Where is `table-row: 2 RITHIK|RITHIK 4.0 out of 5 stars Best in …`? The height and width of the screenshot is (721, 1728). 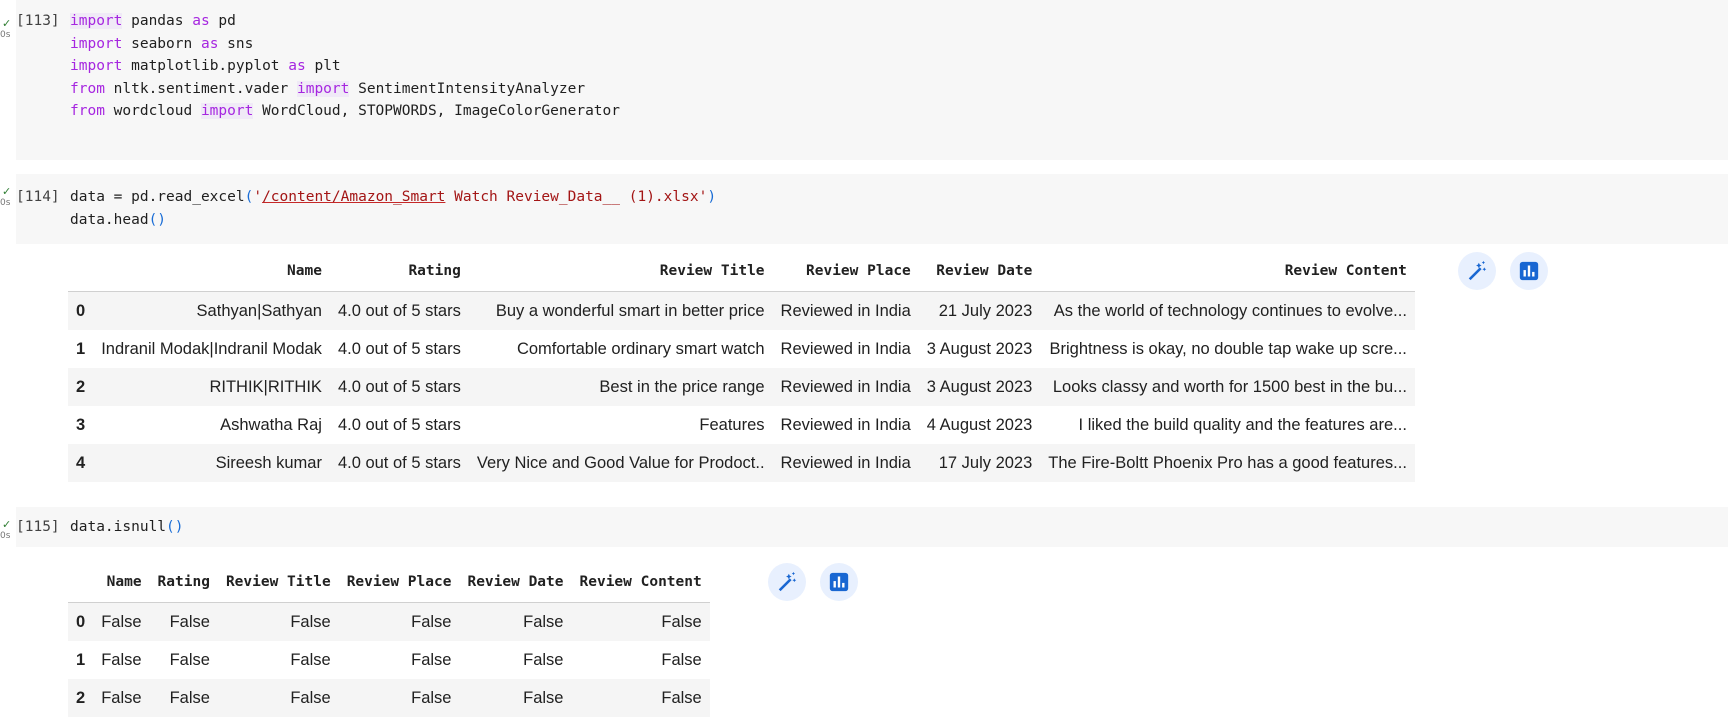 table-row: 2 RITHIK|RITHIK 4.0 out of 5 stars Best in … is located at coordinates (741, 387).